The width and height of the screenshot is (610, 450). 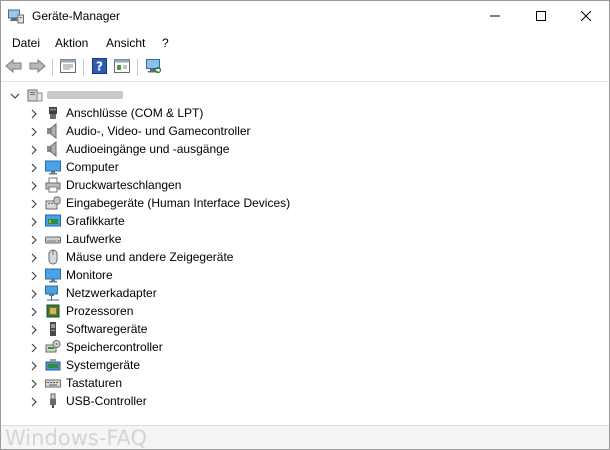 I want to click on close-icon, so click(x=586, y=17).